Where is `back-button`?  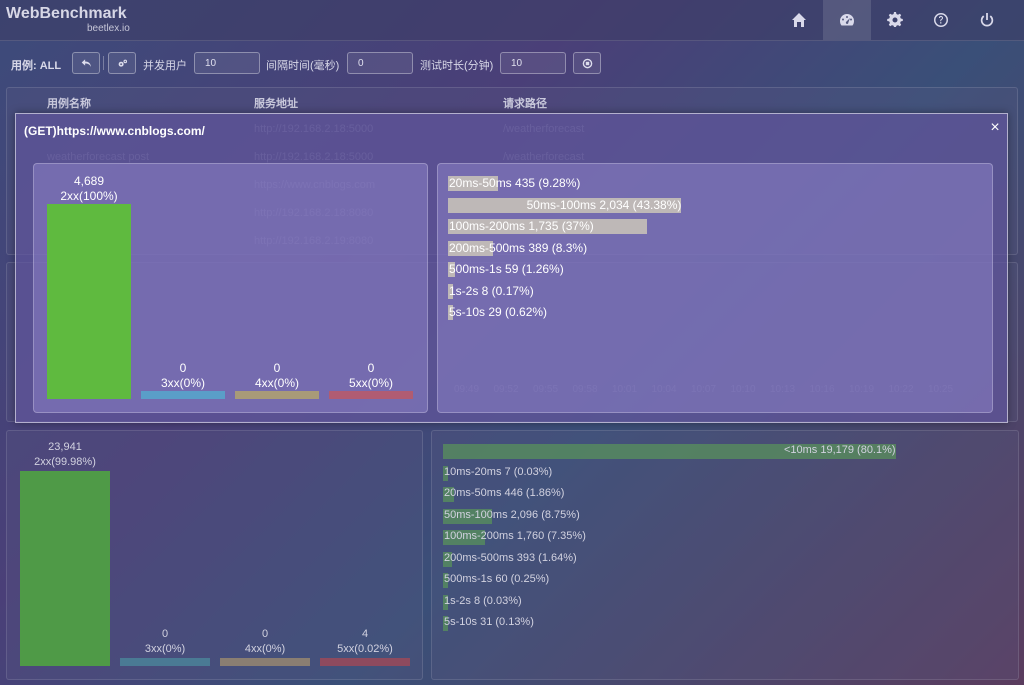
back-button is located at coordinates (86, 63).